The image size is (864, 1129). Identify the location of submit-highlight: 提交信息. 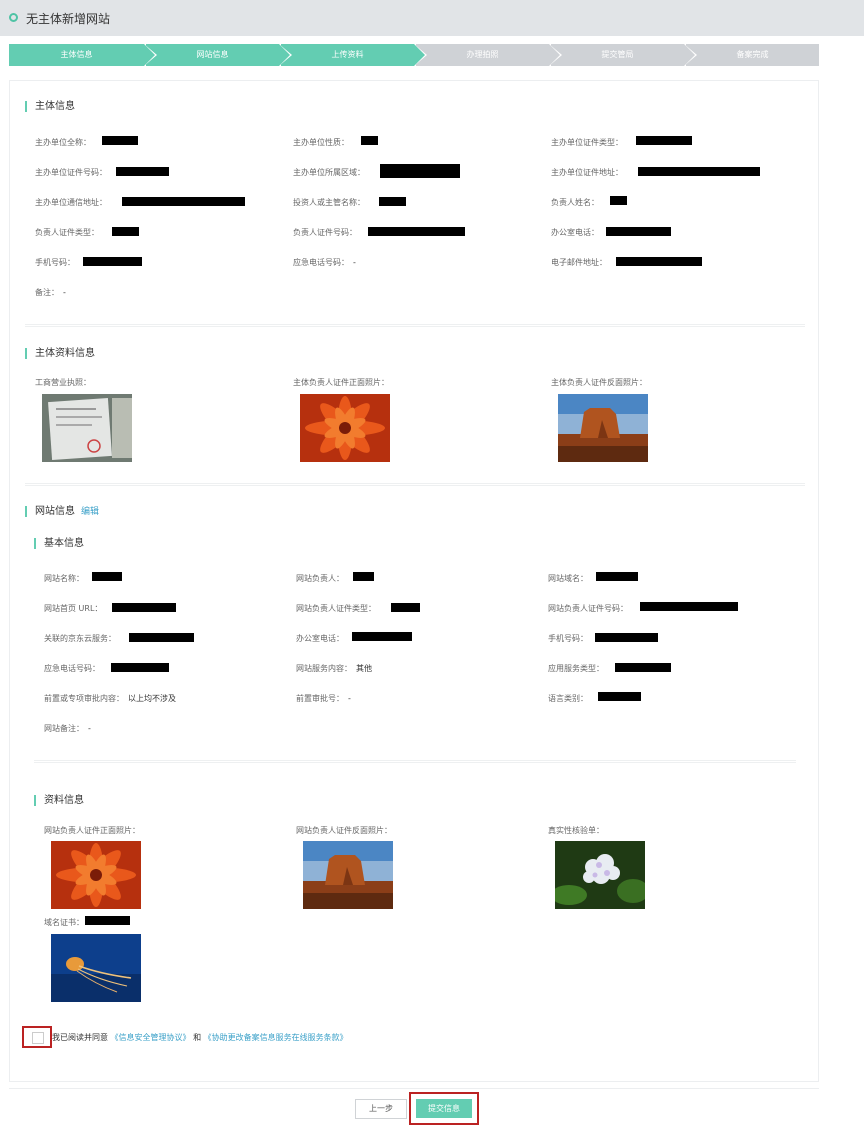
(444, 1108).